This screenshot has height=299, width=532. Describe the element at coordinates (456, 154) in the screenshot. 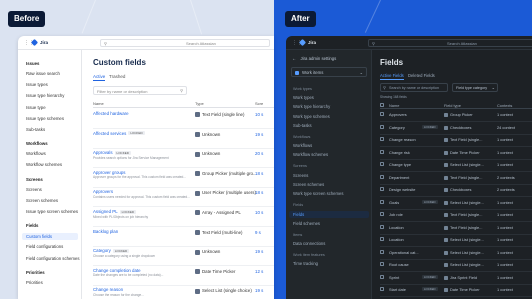

I see `table-row: Change risk Date Time Picker 1 context` at that location.